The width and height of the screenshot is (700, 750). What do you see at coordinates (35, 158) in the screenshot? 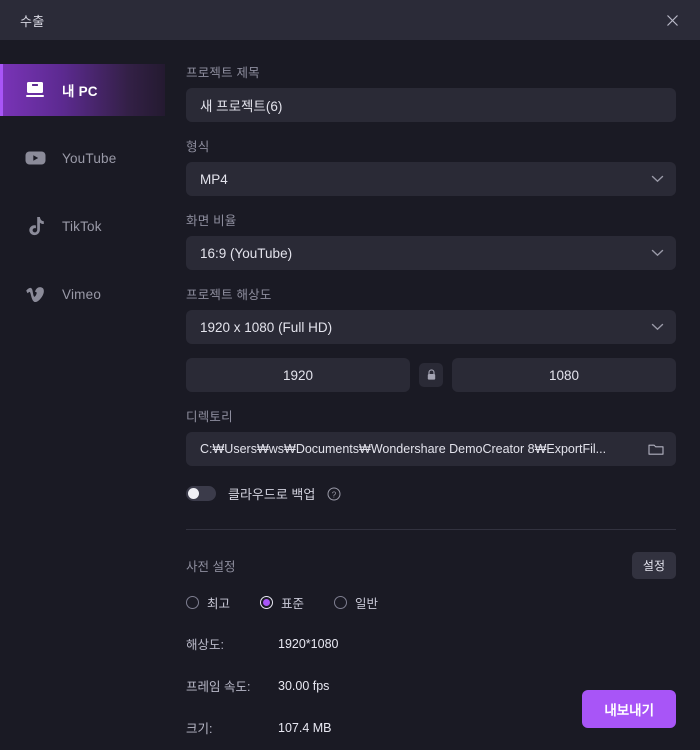
I see `youtube-icon` at bounding box center [35, 158].